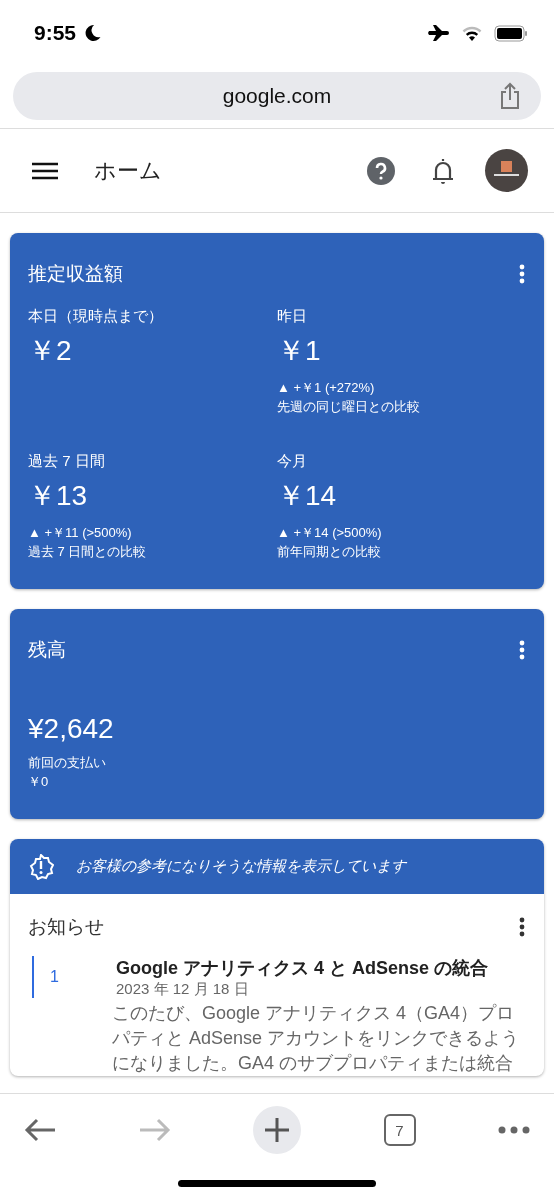  What do you see at coordinates (307, 496) in the screenshot?
I see `metric-value: ￥14` at bounding box center [307, 496].